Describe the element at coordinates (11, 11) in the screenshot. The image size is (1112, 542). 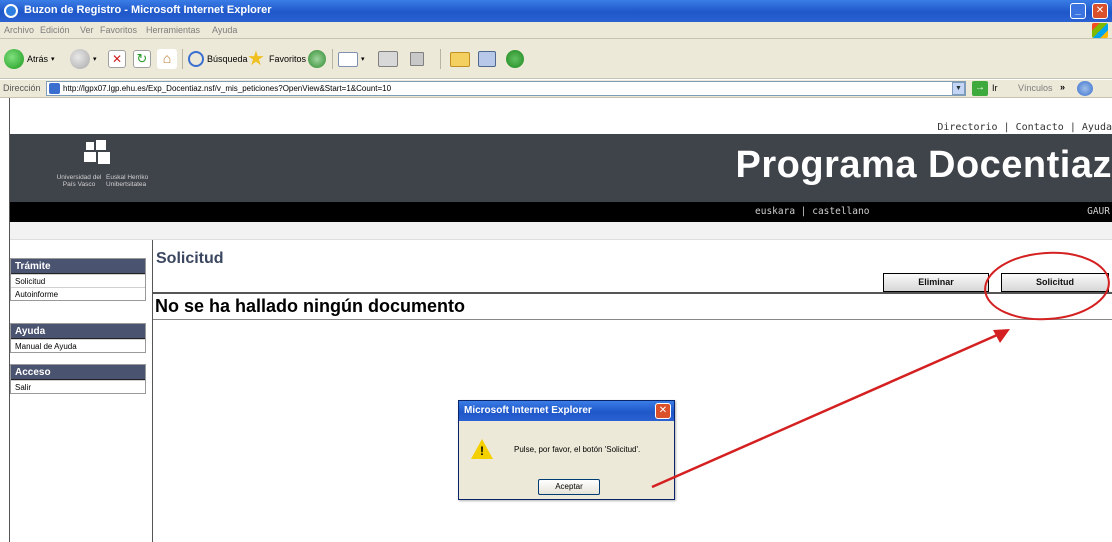
I see `ie-logo-icon` at that location.